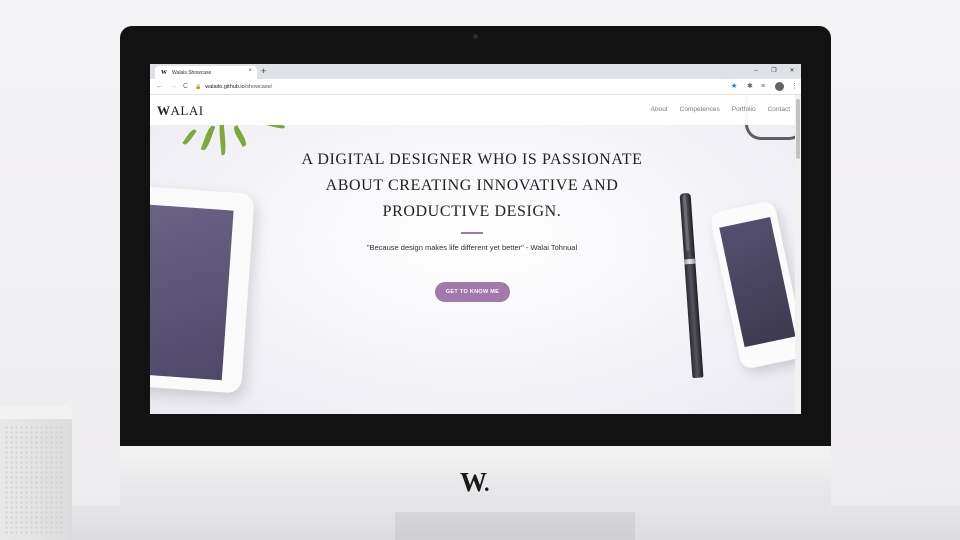 The image size is (960, 540). I want to click on lock-icon: 🔒, so click(198, 87).